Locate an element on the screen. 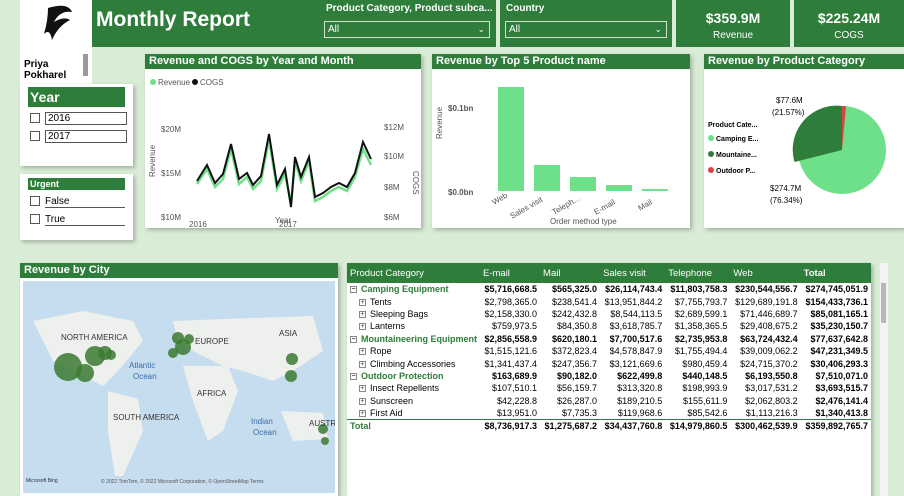 The image size is (904, 496). col-header: Web is located at coordinates (765, 273).